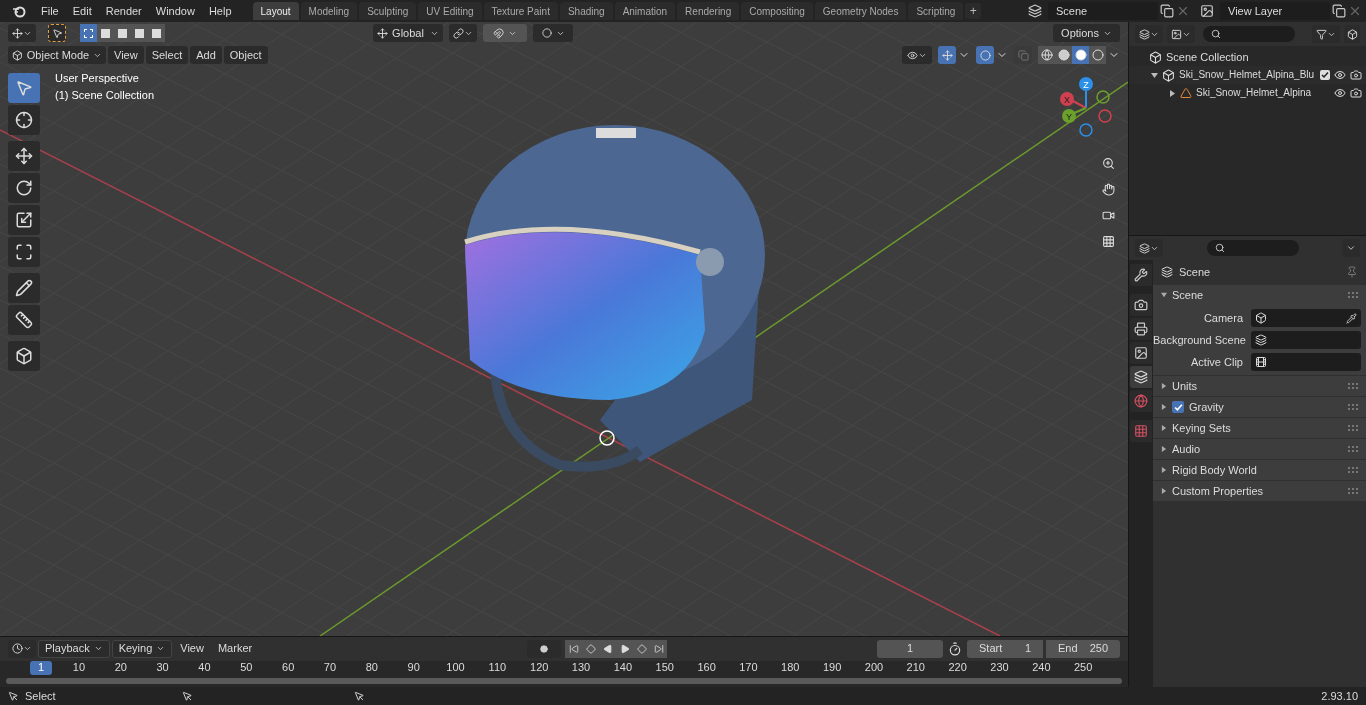 The height and width of the screenshot is (705, 1366). I want to click on status-hint: Select, so click(40, 696).